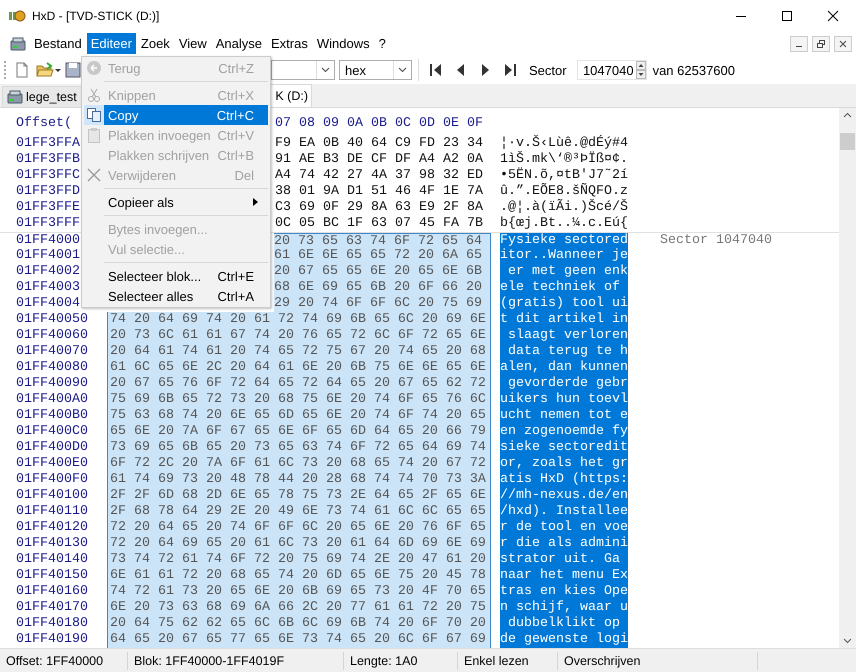  I want to click on offset-cell: 01FF3FFB, so click(48, 160).